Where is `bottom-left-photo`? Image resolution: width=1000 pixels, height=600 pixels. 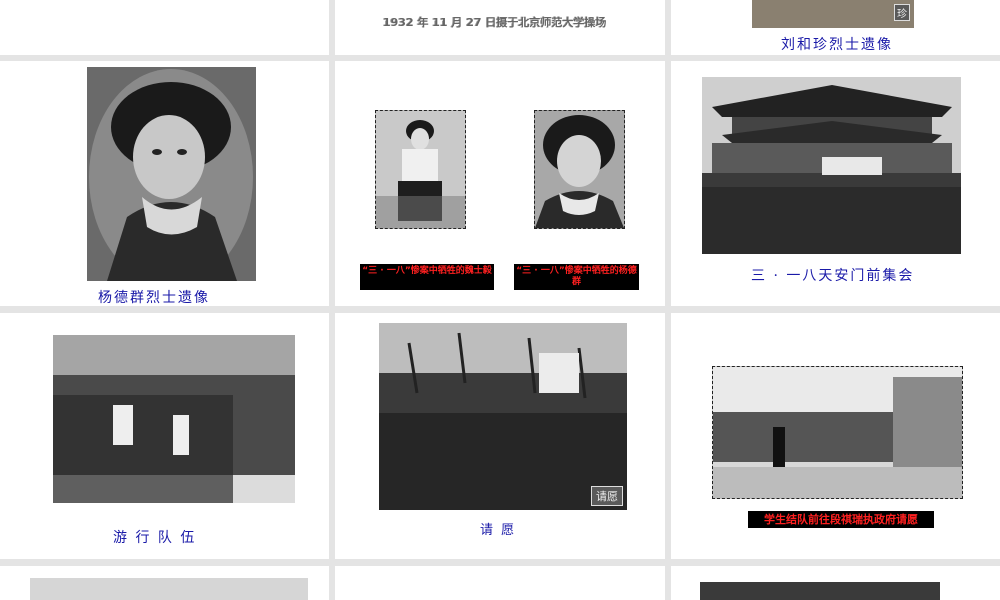 bottom-left-photo is located at coordinates (169, 589).